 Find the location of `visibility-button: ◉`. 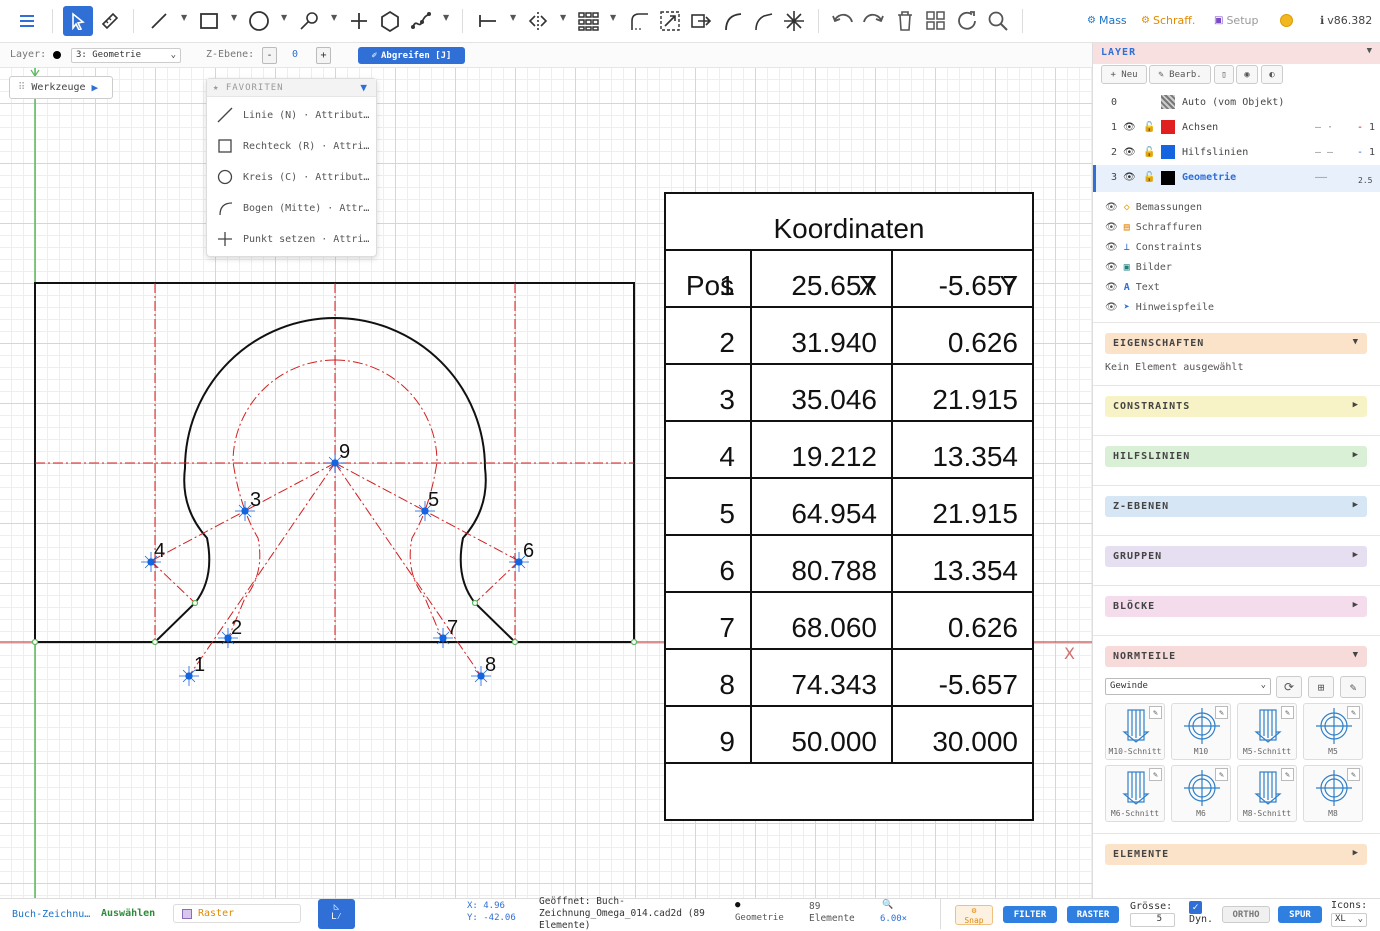

visibility-button: ◉ is located at coordinates (1247, 74).